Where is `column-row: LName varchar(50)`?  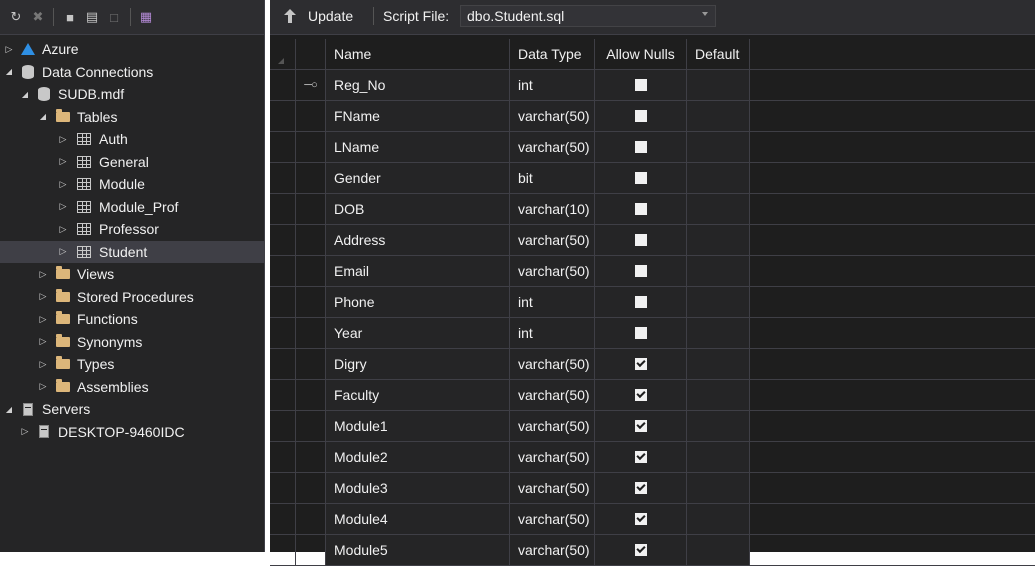 column-row: LName varchar(50) is located at coordinates (652, 147).